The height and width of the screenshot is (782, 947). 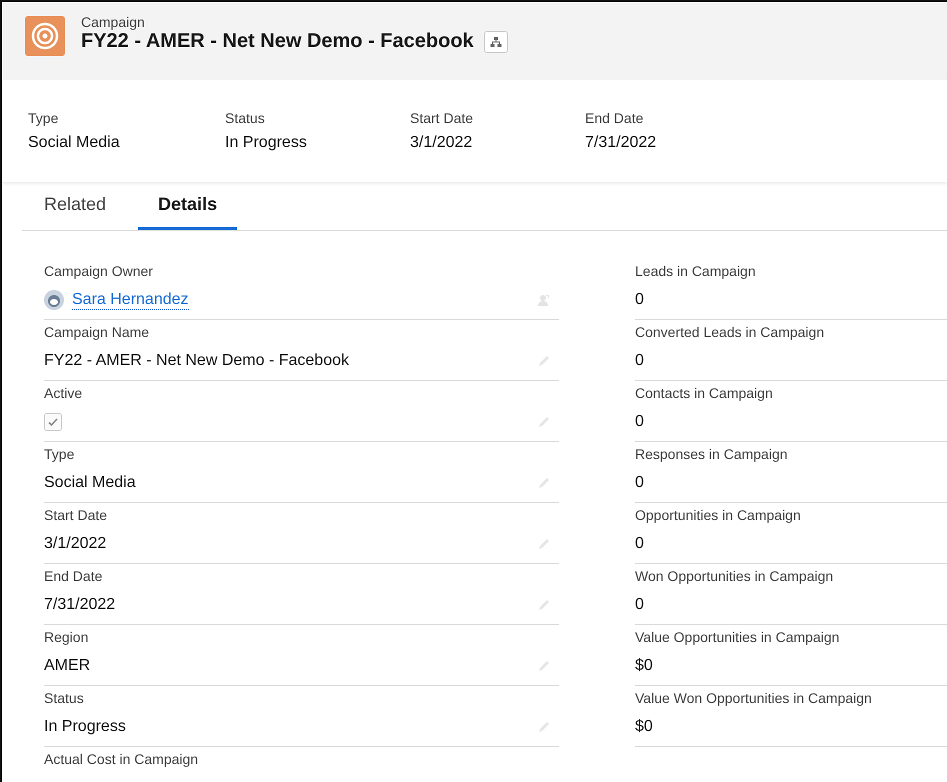 I want to click on field-label: Contacts in Campaign, so click(x=704, y=394).